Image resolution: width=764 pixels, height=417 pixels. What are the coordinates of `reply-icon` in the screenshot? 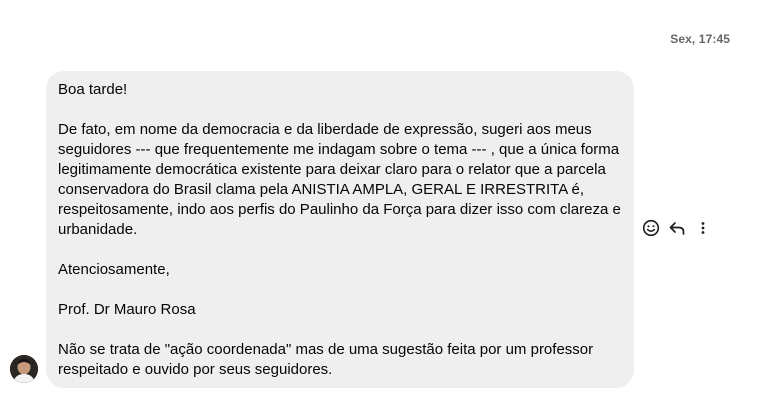 It's located at (677, 228).